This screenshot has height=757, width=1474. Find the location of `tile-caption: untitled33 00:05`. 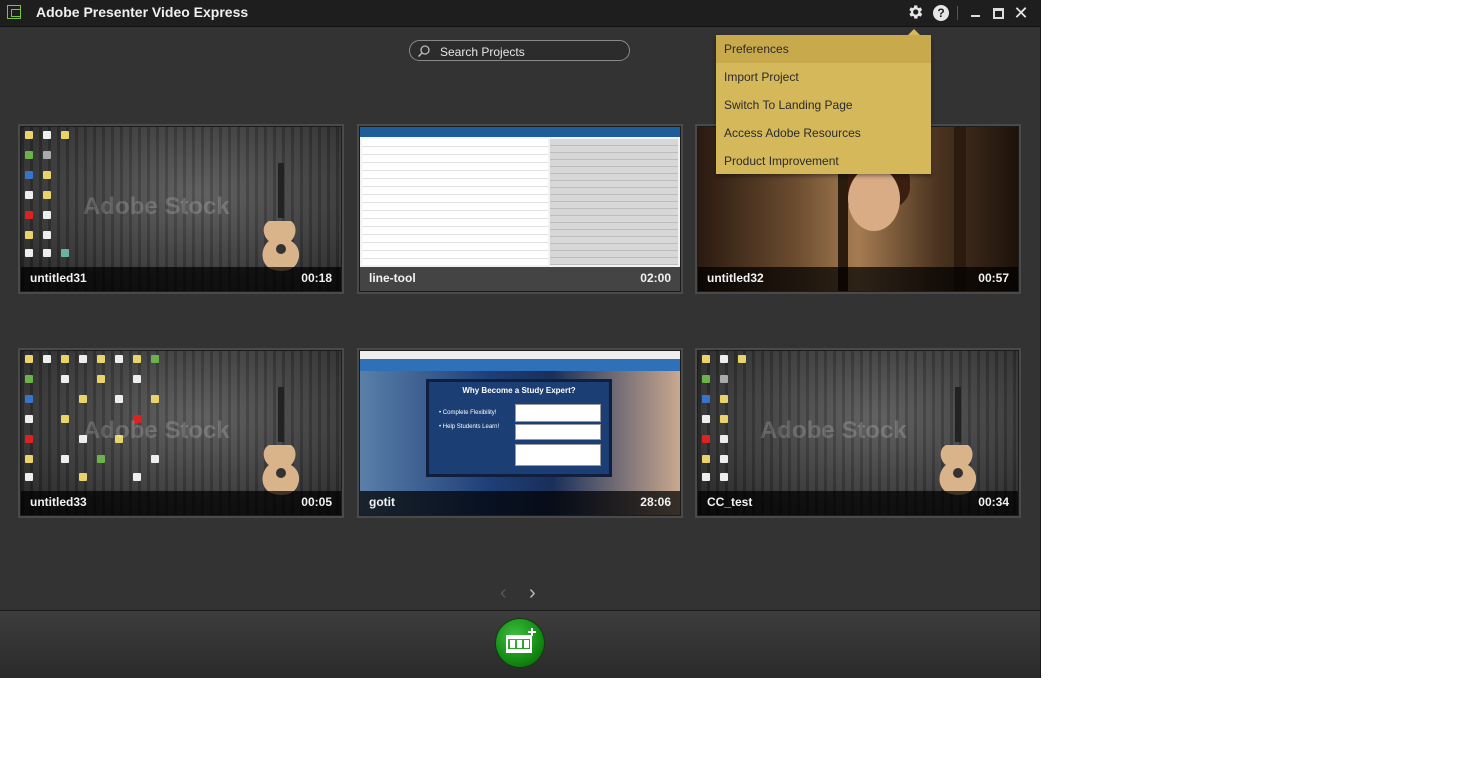

tile-caption: untitled33 00:05 is located at coordinates (181, 503).